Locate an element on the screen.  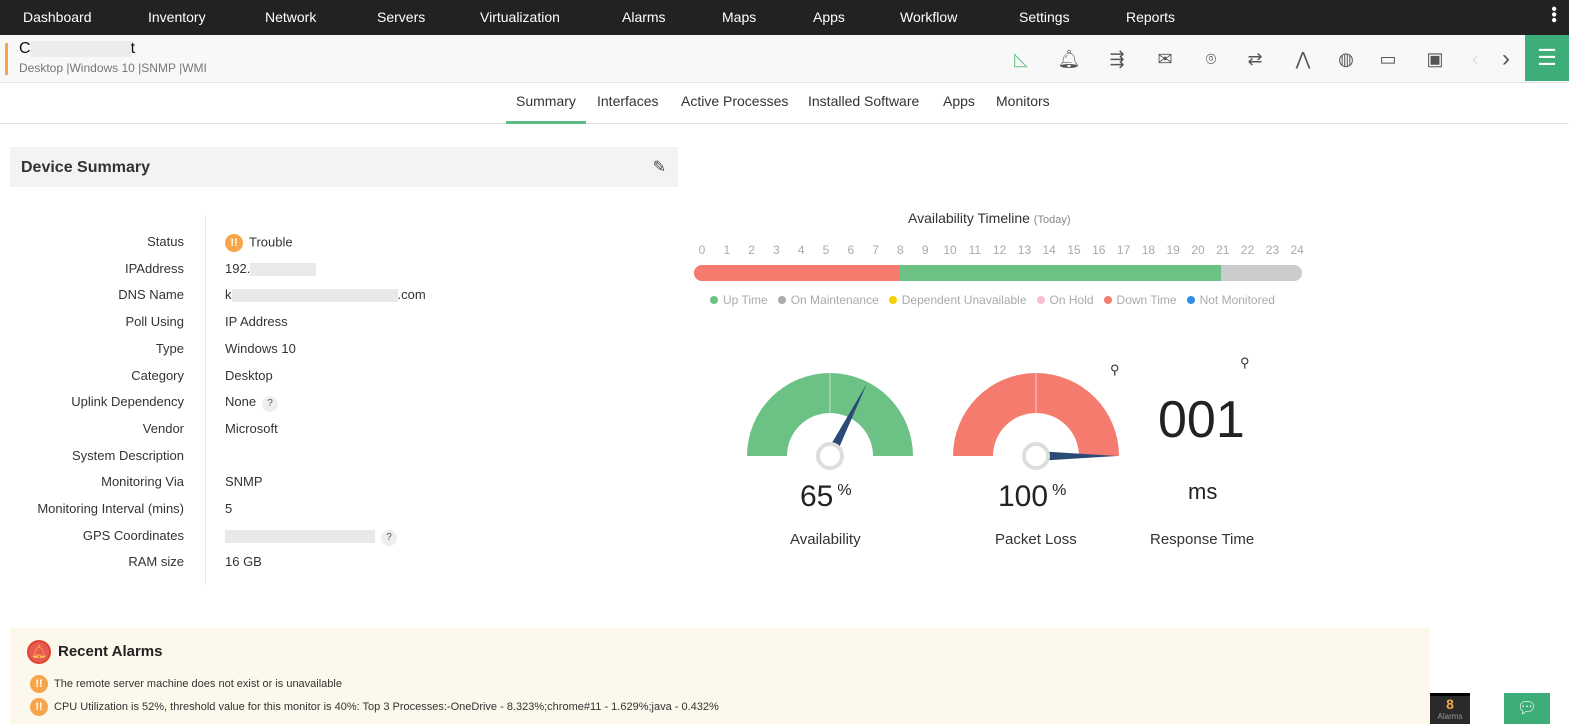
response-time-value: 001 is located at coordinates (1201, 420).